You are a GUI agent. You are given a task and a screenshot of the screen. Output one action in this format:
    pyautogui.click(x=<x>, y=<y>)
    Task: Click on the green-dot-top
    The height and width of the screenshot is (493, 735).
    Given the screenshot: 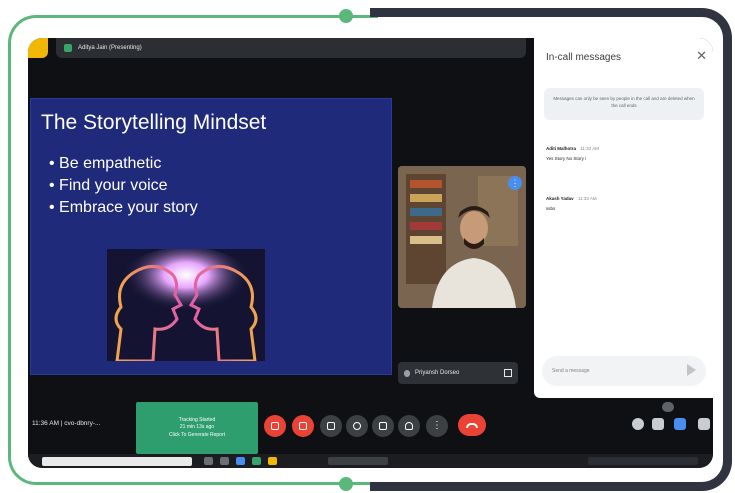 What is the action you would take?
    pyautogui.click(x=346, y=16)
    